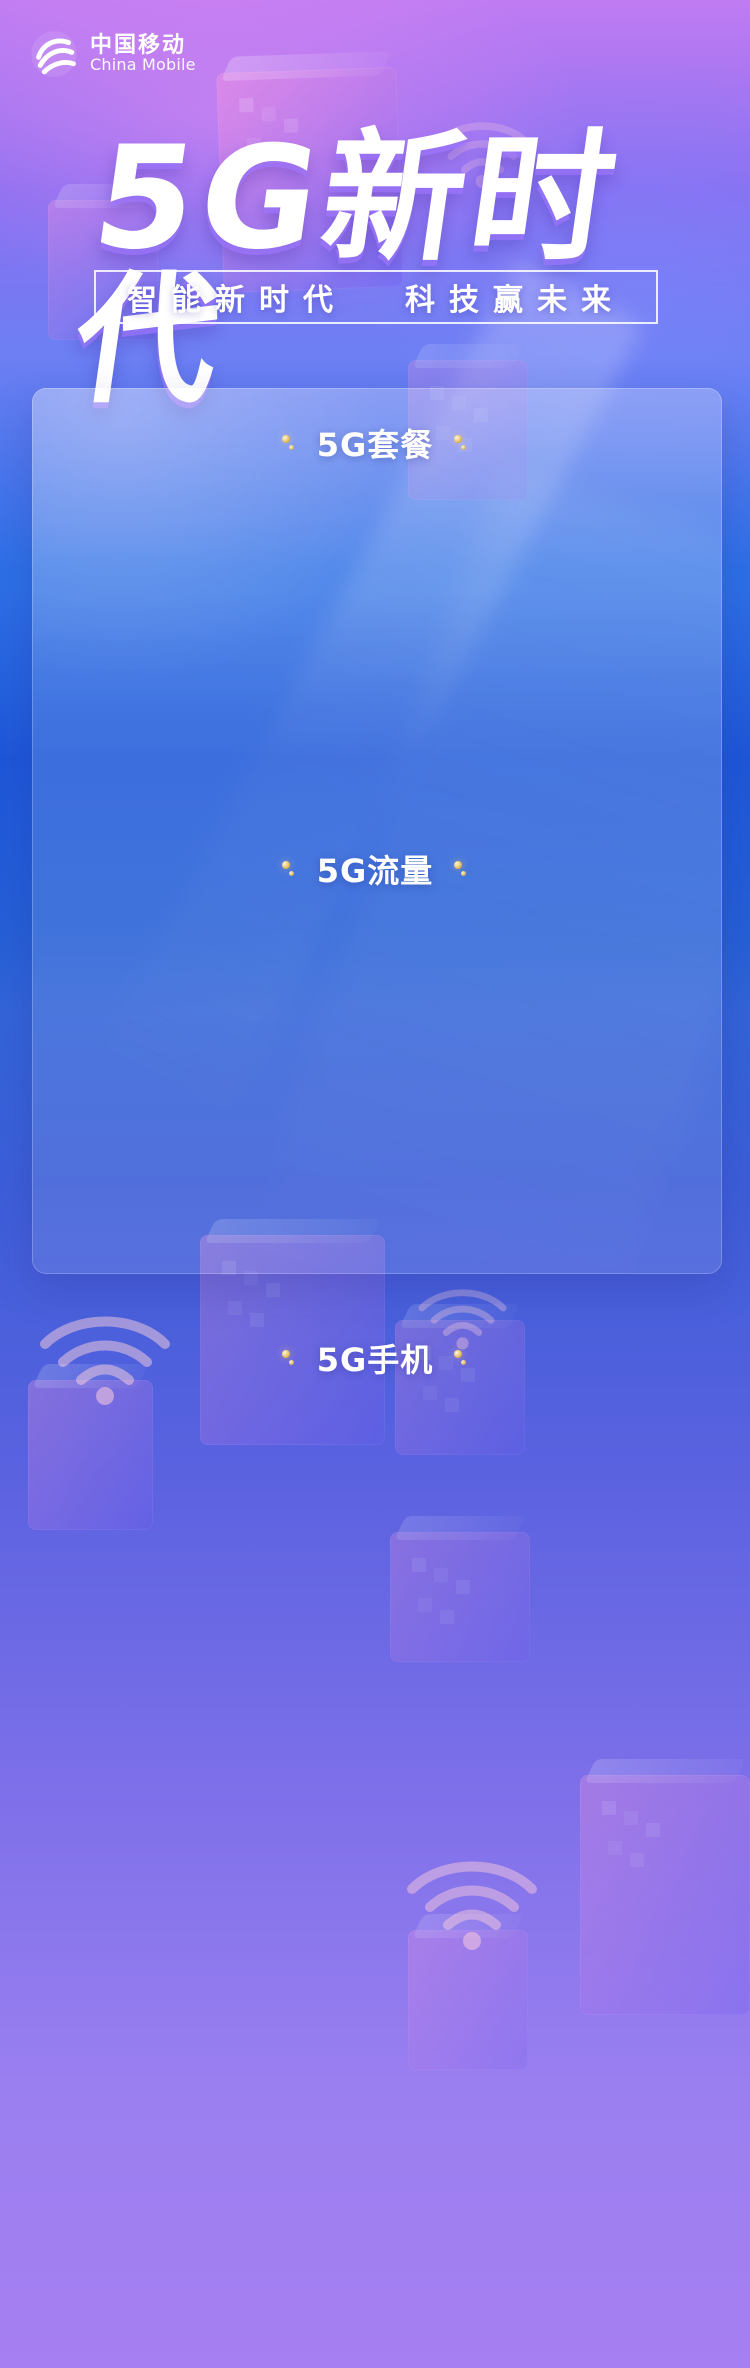 This screenshot has height=2368, width=750. What do you see at coordinates (515, 300) in the screenshot?
I see `hero-subtitle-right: 科技赢未来` at bounding box center [515, 300].